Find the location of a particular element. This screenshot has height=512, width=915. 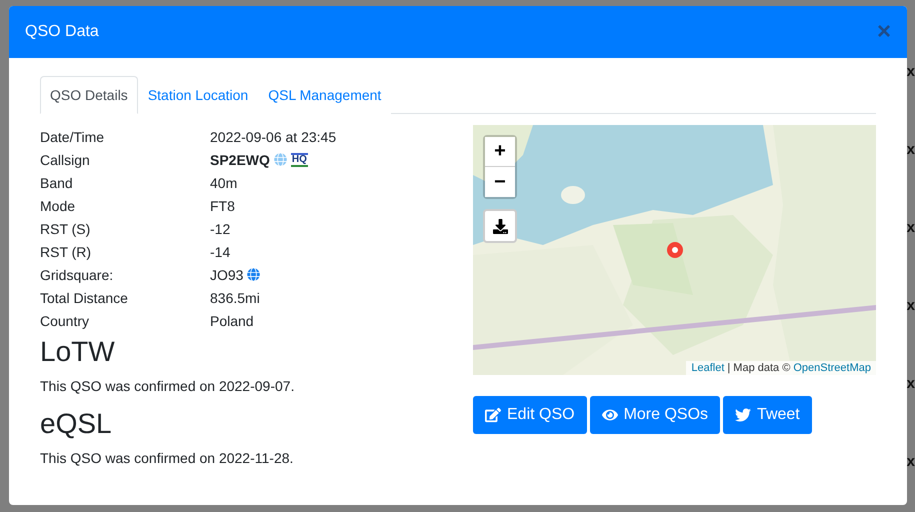

download-icon is located at coordinates (500, 226).